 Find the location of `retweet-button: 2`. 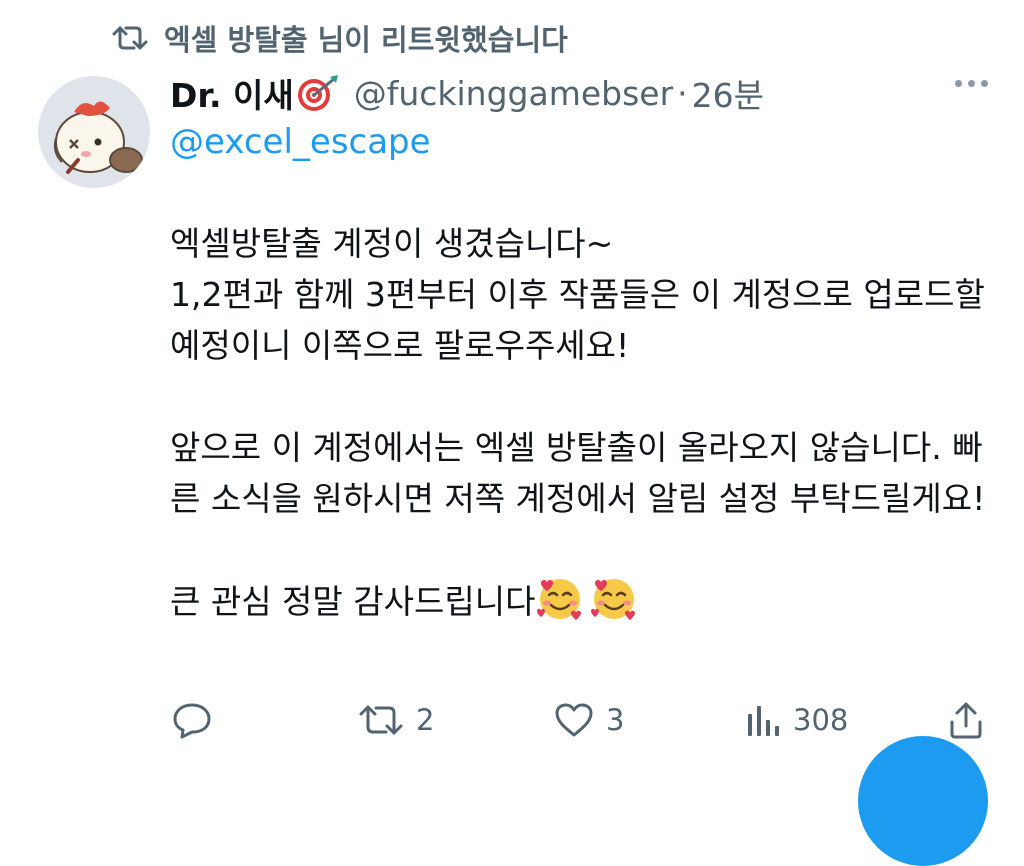

retweet-button: 2 is located at coordinates (396, 720).